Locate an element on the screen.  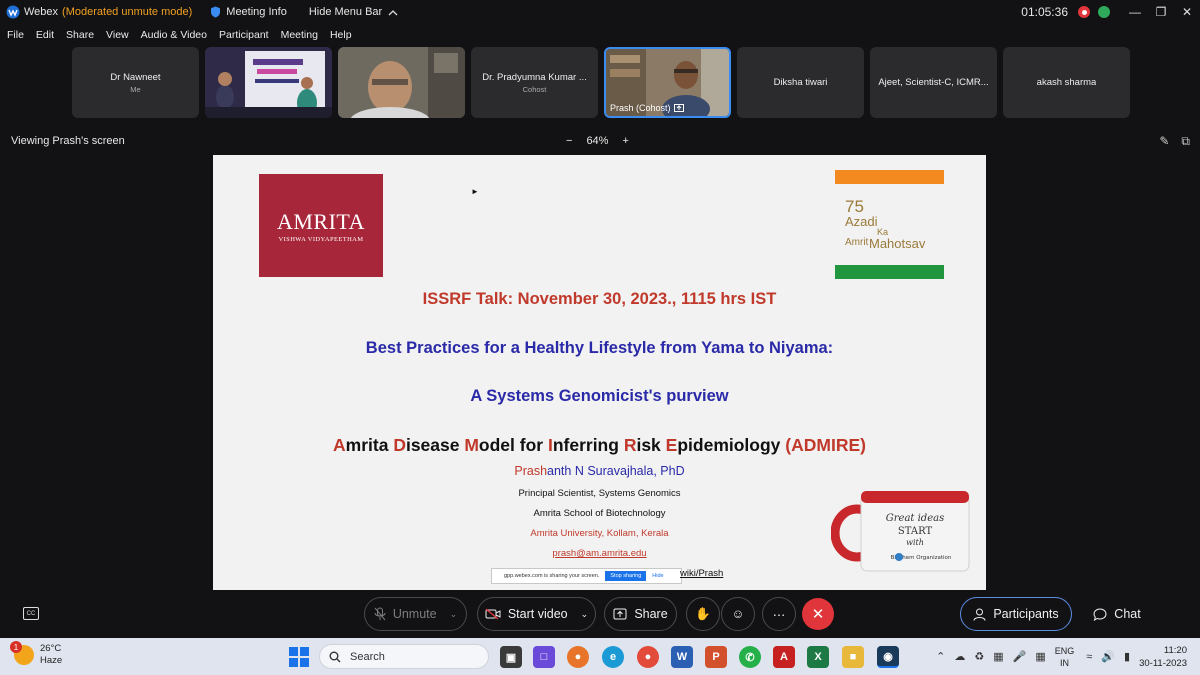
language-region: IN is located at coordinates (1065, 662).